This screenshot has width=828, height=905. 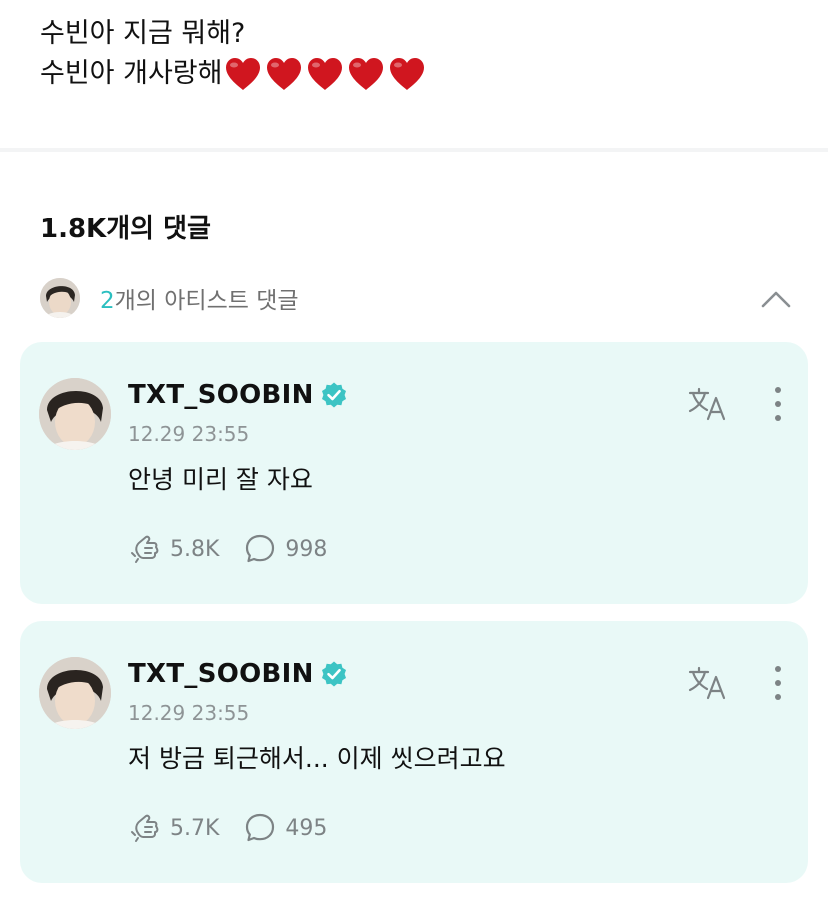 What do you see at coordinates (131, 73) in the screenshot?
I see `post-line-2-text: 수빈아 개사랑해` at bounding box center [131, 73].